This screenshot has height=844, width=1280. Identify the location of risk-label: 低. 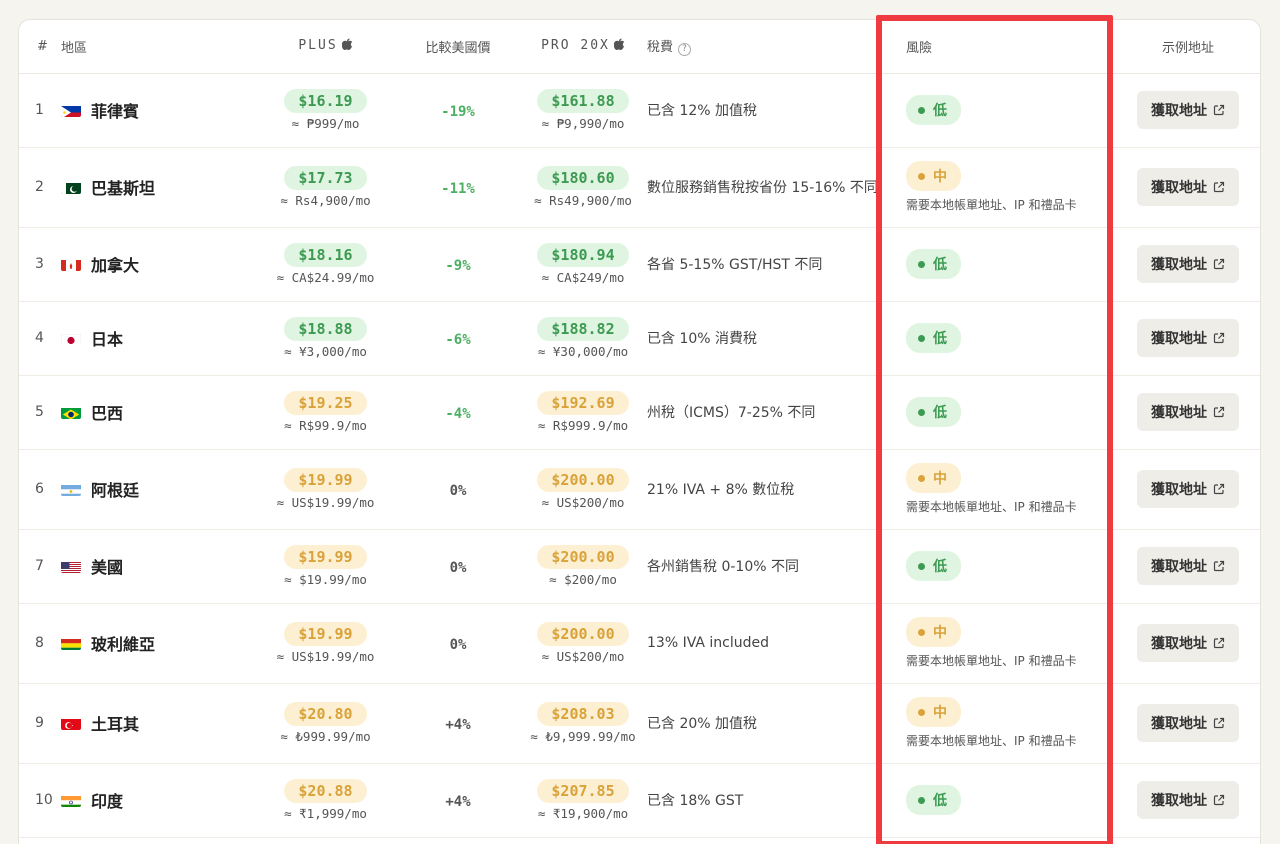
(940, 339).